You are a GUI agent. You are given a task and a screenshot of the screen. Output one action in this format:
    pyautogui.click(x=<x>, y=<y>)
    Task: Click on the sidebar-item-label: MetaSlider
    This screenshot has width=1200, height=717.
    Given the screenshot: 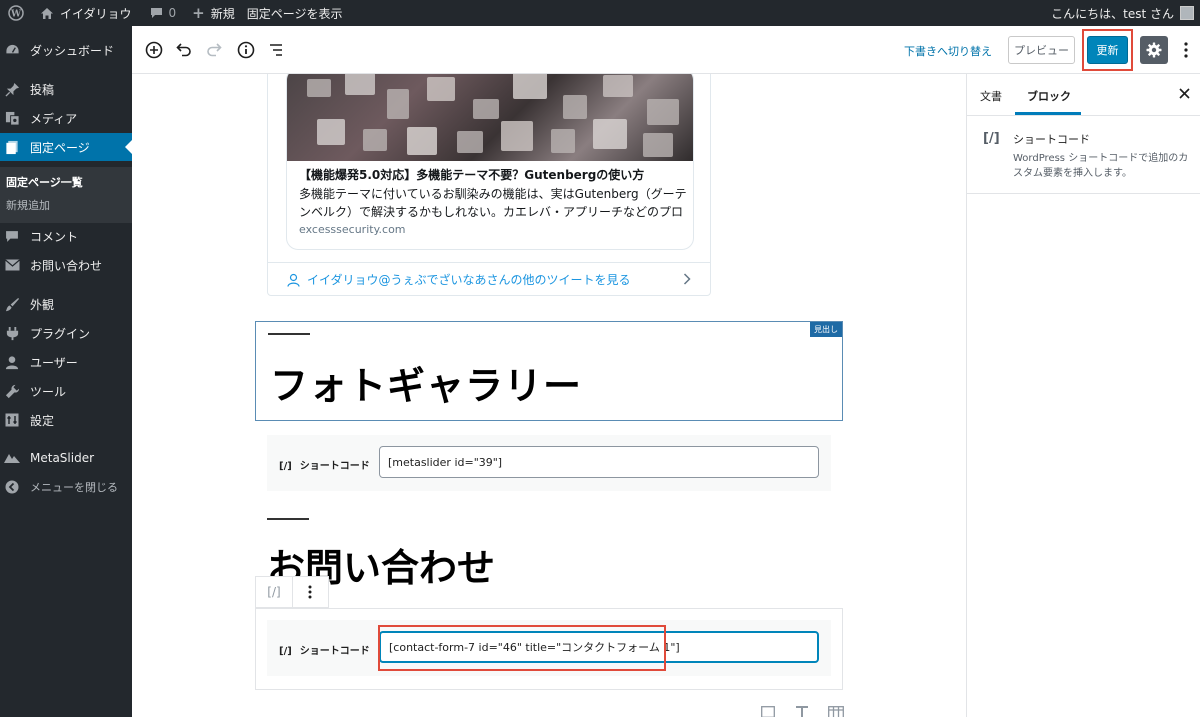 What is the action you would take?
    pyautogui.click(x=62, y=458)
    